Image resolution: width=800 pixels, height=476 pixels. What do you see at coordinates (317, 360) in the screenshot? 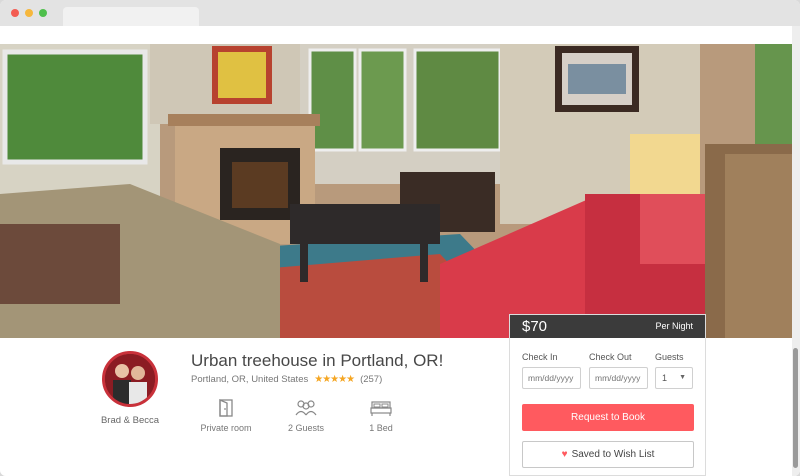
I see `listing-title: Urban treehouse in Portland, OR!` at bounding box center [317, 360].